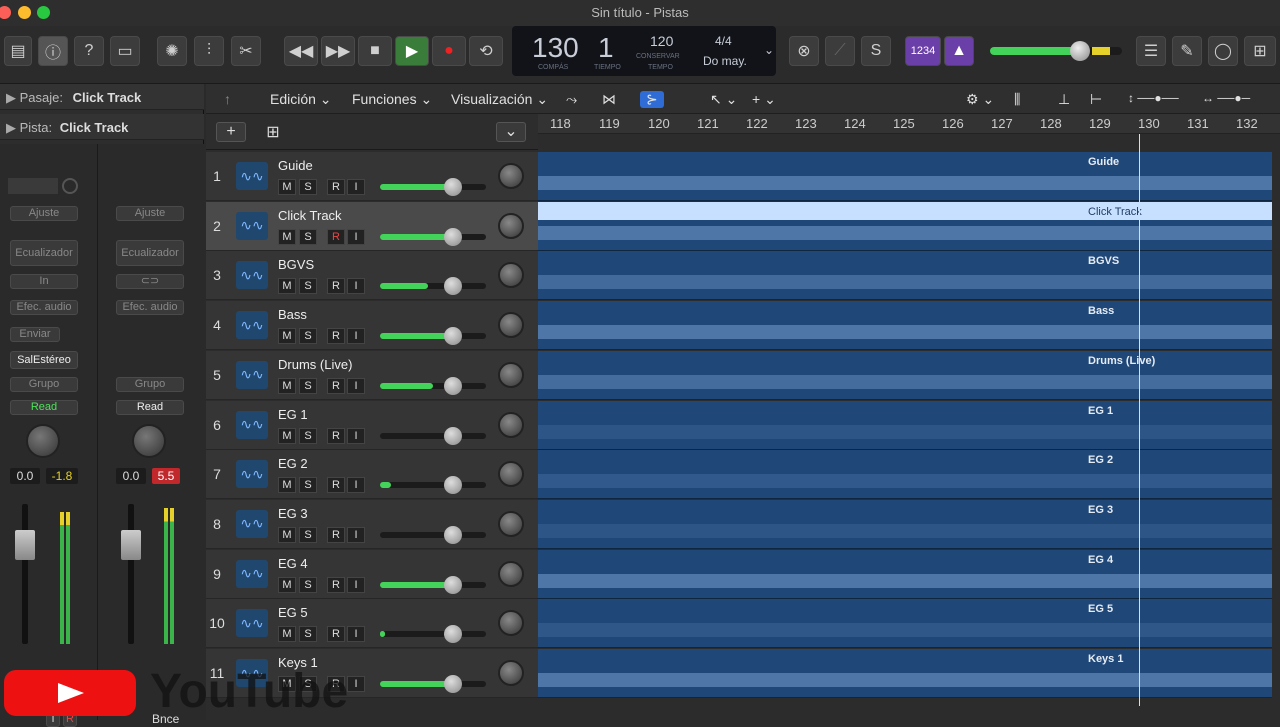  What do you see at coordinates (1100, 510) in the screenshot?
I see `region-name: EG 3` at bounding box center [1100, 510].